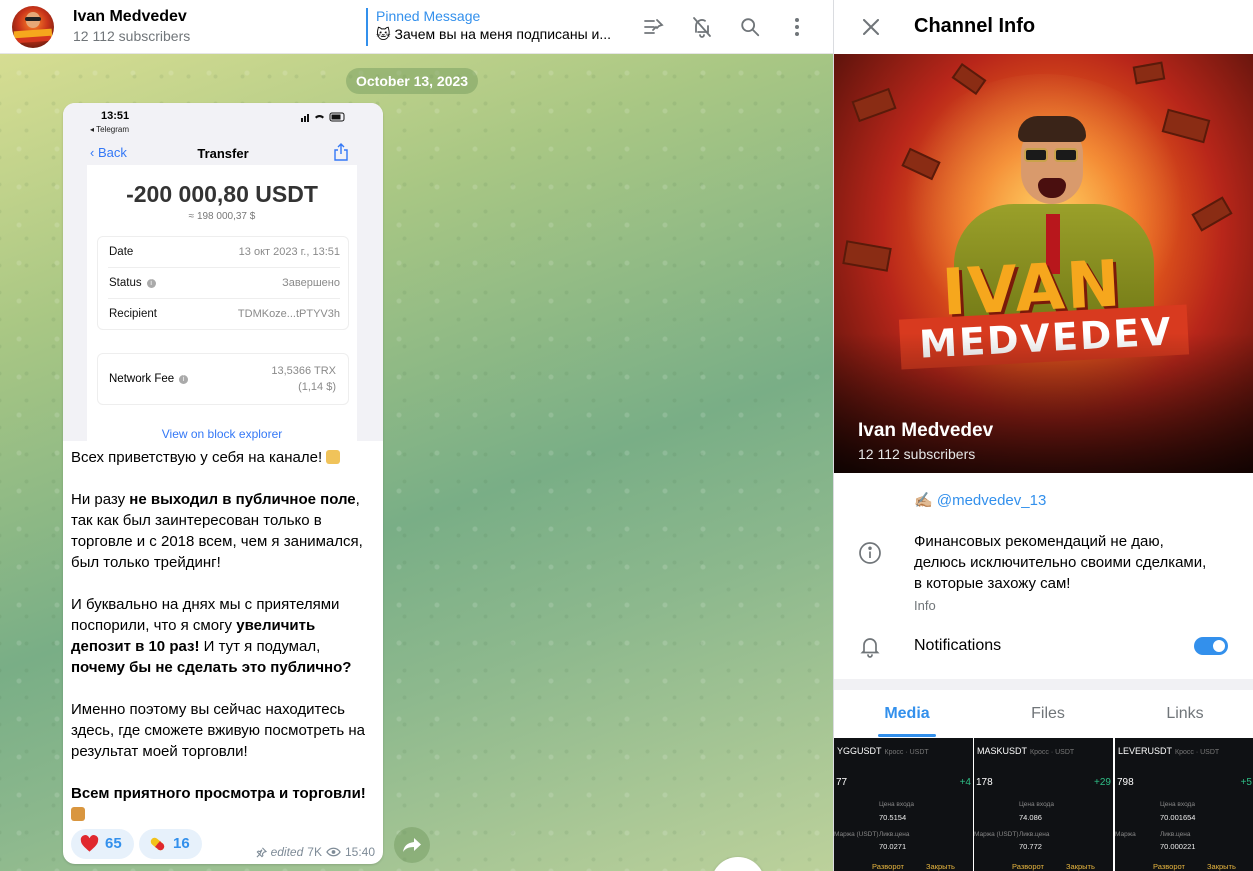 This screenshot has height=871, width=1253. Describe the element at coordinates (654, 27) in the screenshot. I see `pinned-list-icon` at that location.